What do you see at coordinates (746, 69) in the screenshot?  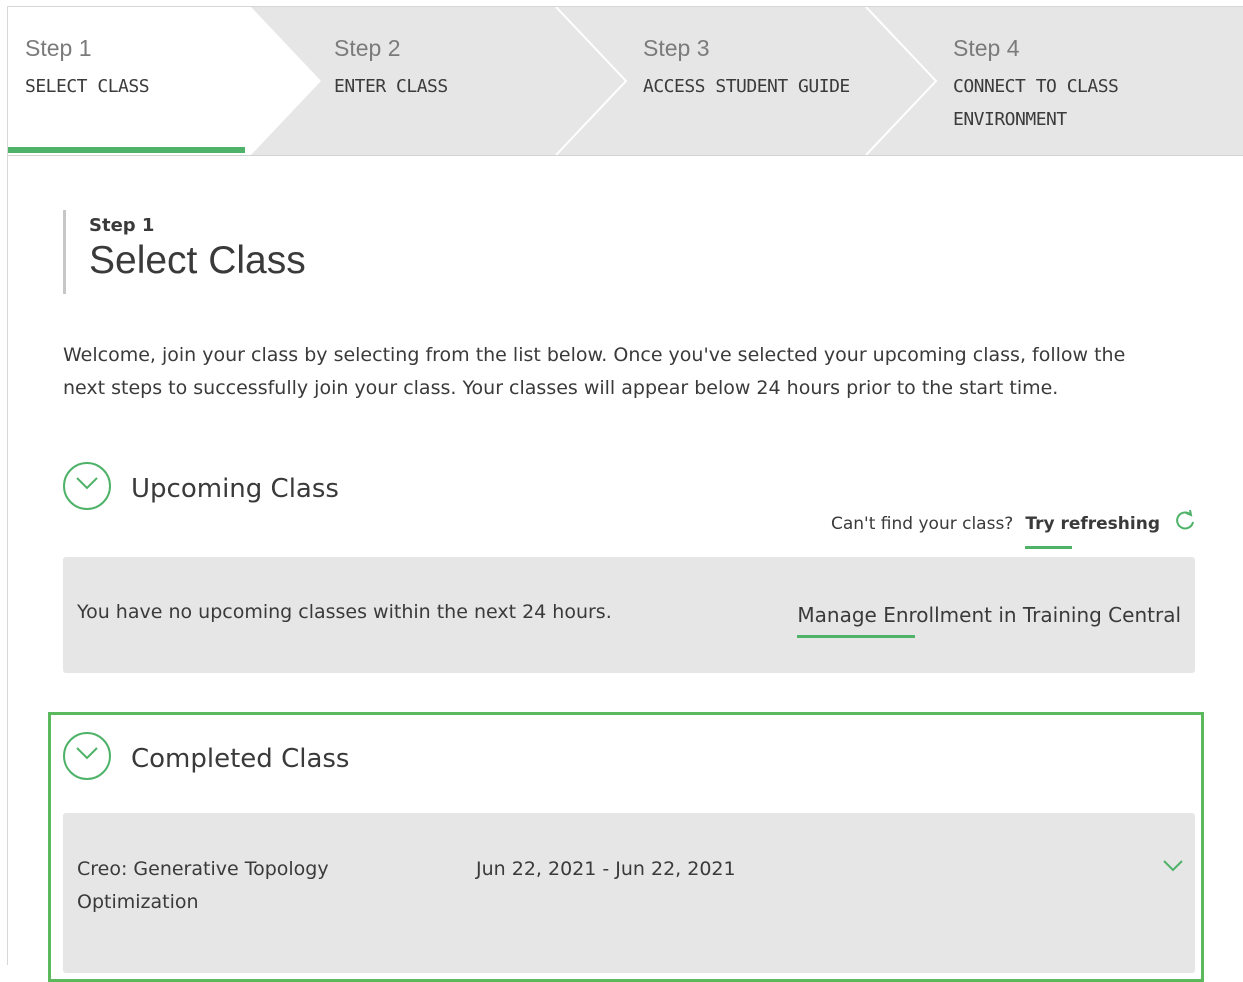 I see `step-tab-3: Step 3 ACCESS STUDENT GUIDE` at bounding box center [746, 69].